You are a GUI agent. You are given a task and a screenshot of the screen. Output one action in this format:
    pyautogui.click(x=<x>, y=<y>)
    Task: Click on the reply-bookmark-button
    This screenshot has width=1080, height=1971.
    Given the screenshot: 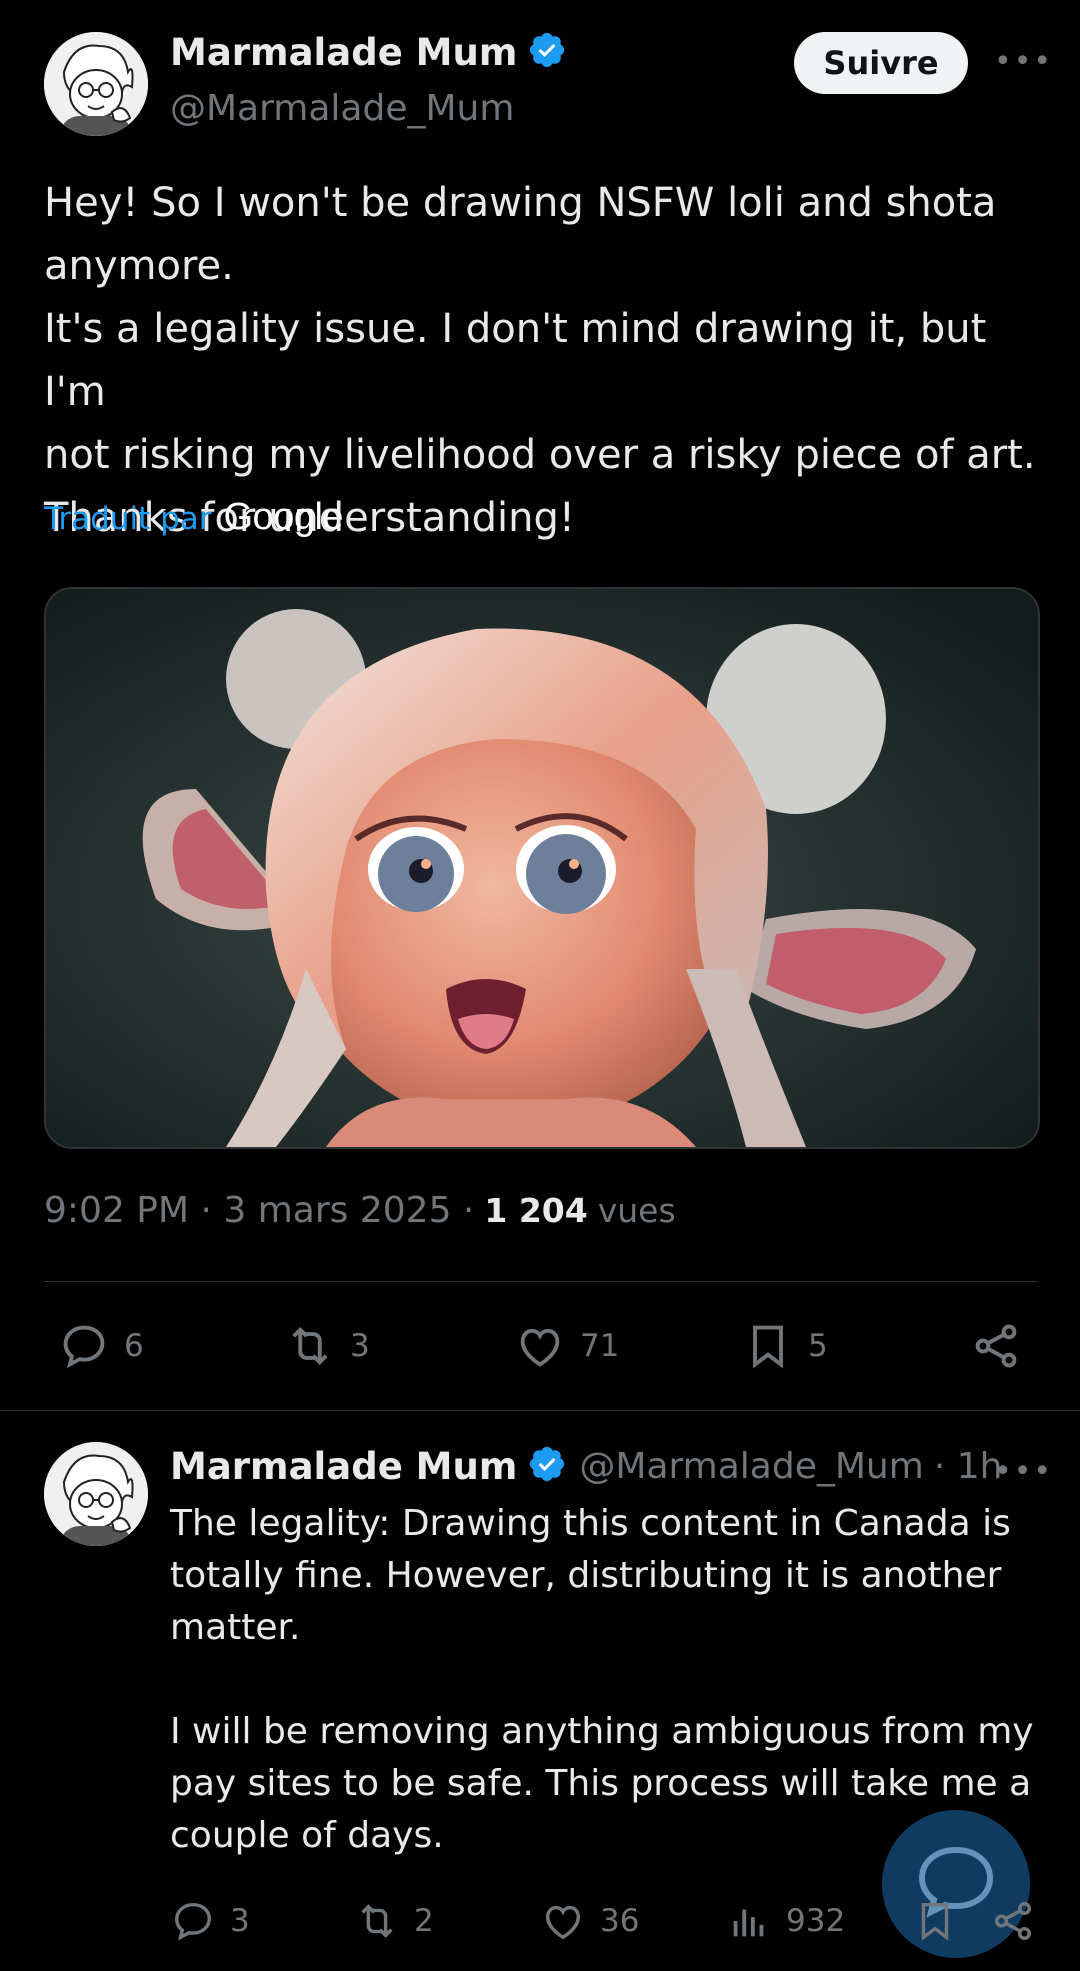 What is the action you would take?
    pyautogui.click(x=935, y=1923)
    